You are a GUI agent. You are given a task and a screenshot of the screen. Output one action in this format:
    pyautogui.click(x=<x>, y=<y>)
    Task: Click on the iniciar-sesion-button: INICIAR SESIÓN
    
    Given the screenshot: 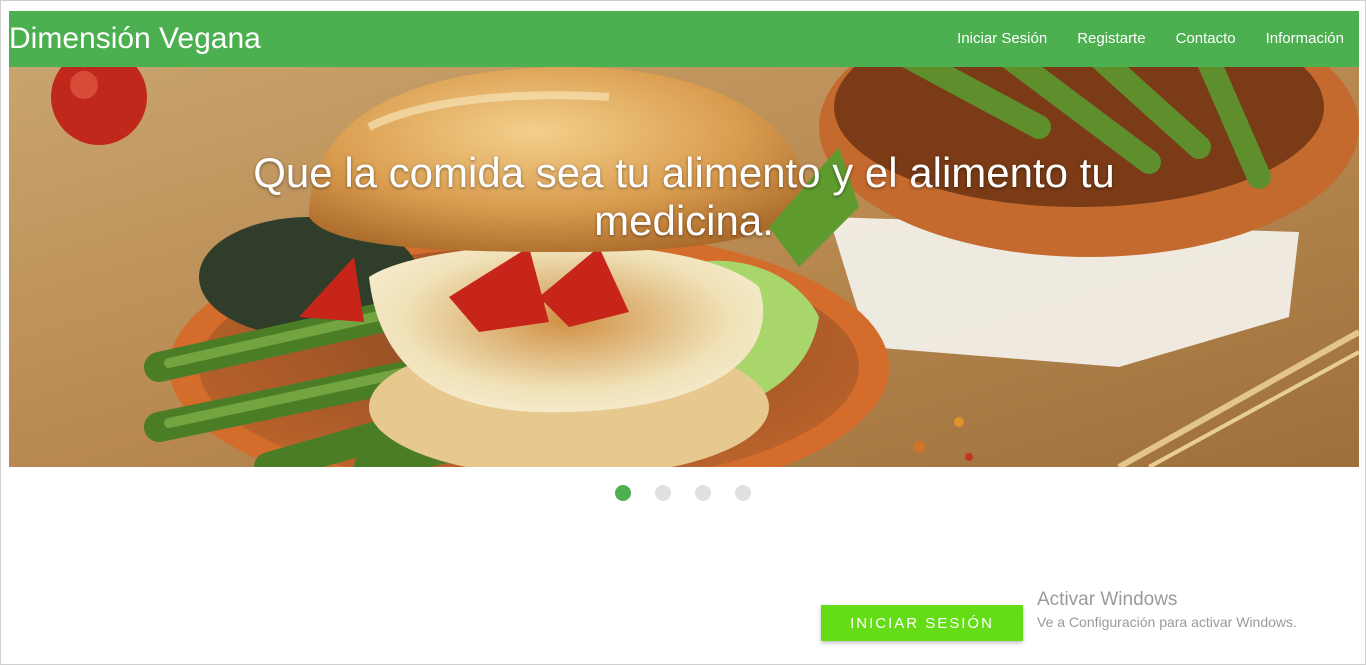 What is the action you would take?
    pyautogui.click(x=922, y=623)
    